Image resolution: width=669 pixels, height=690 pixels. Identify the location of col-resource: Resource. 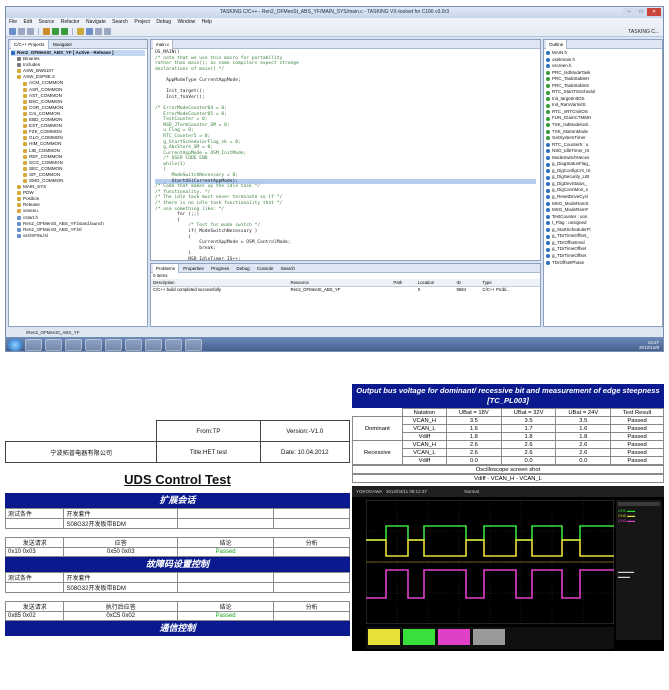
(340, 283).